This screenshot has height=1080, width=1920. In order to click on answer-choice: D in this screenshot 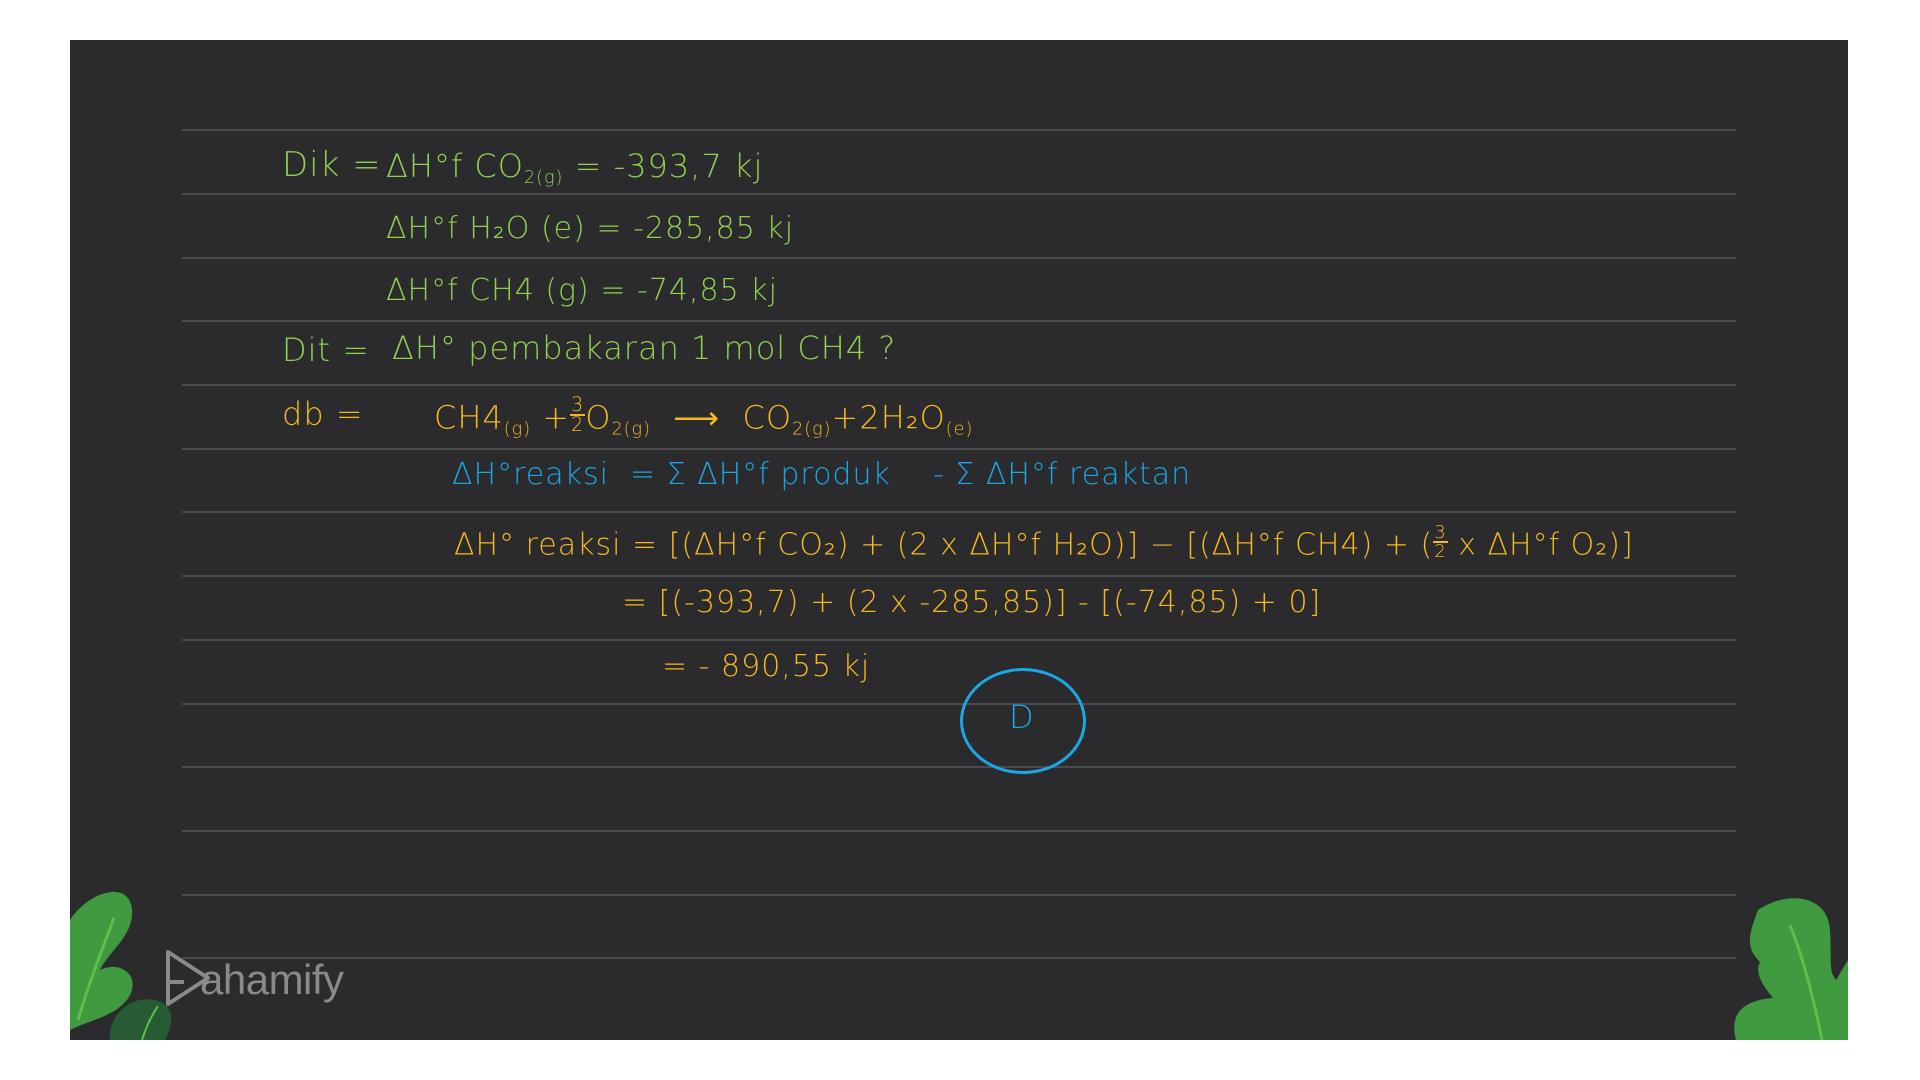, I will do `click(1021, 717)`.